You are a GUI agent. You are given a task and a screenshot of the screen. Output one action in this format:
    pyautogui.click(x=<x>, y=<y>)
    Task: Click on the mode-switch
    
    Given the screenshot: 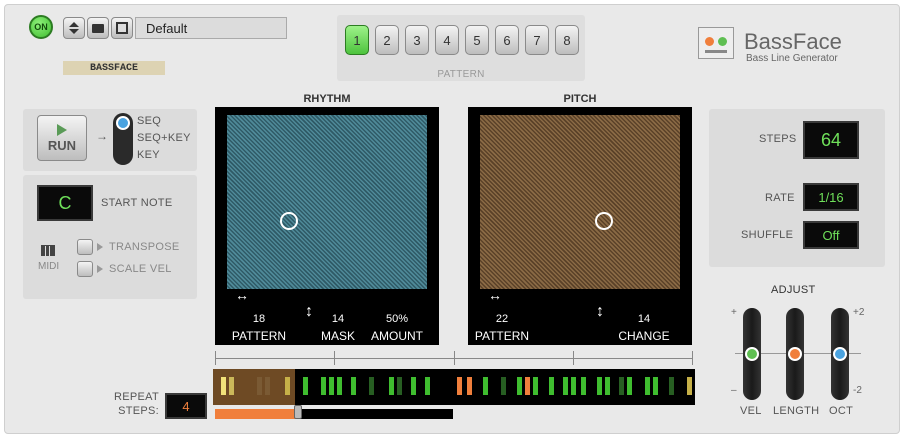 What is the action you would take?
    pyautogui.click(x=123, y=139)
    